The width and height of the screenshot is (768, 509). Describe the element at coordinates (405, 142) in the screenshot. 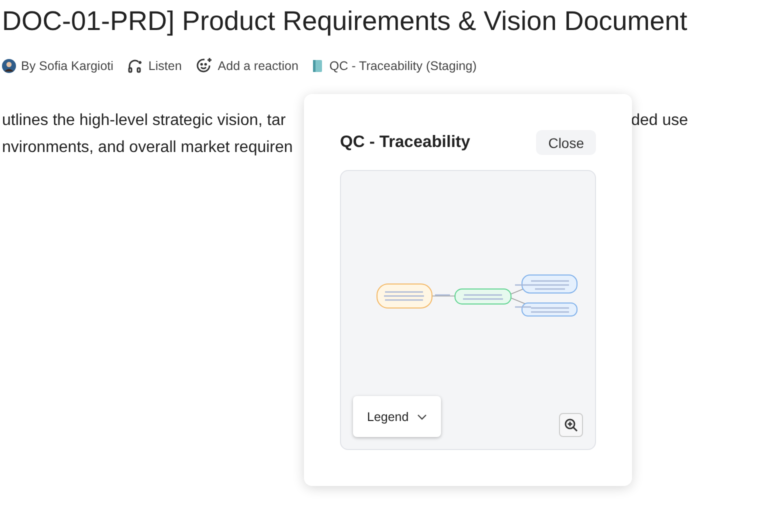

I see `popup-title: QC - Traceability` at that location.